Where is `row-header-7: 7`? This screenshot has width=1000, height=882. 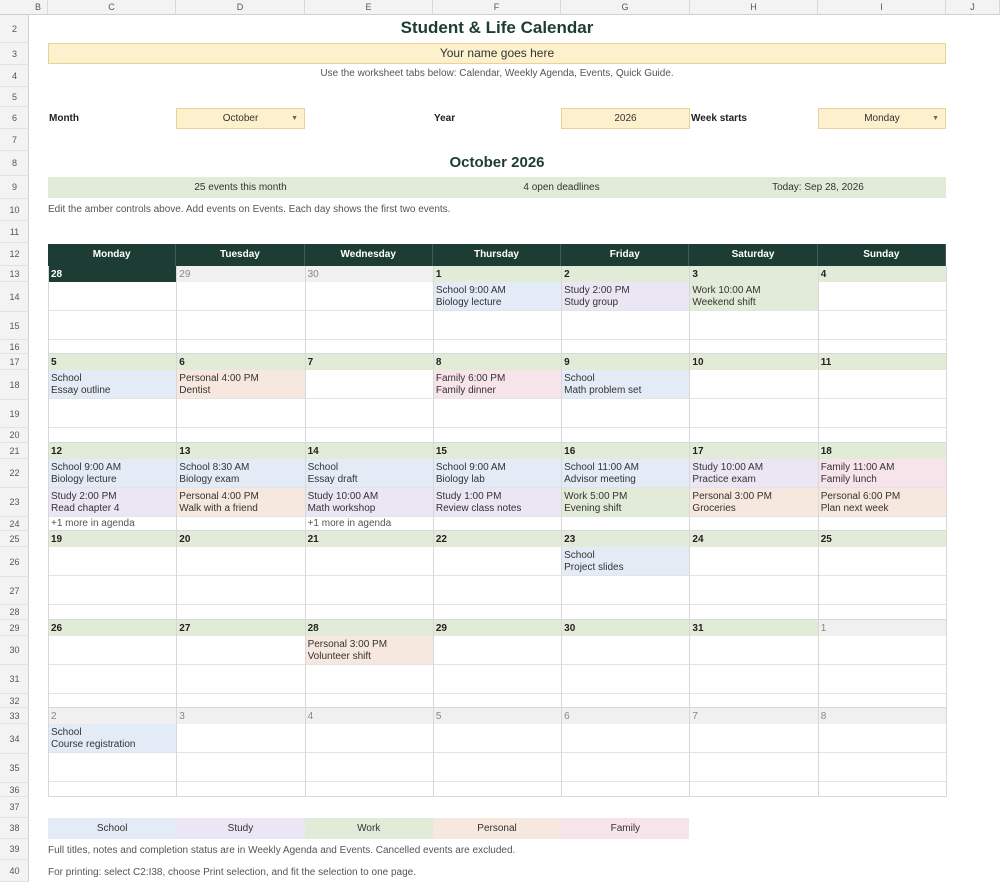 row-header-7: 7 is located at coordinates (14, 140).